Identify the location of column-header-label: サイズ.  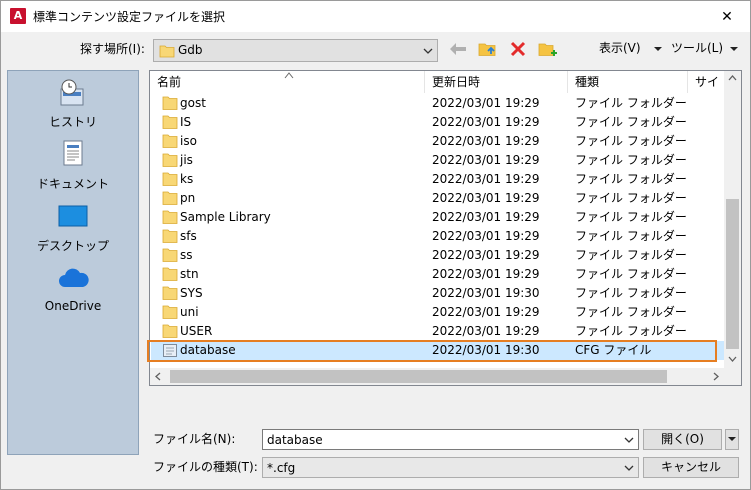
(707, 82).